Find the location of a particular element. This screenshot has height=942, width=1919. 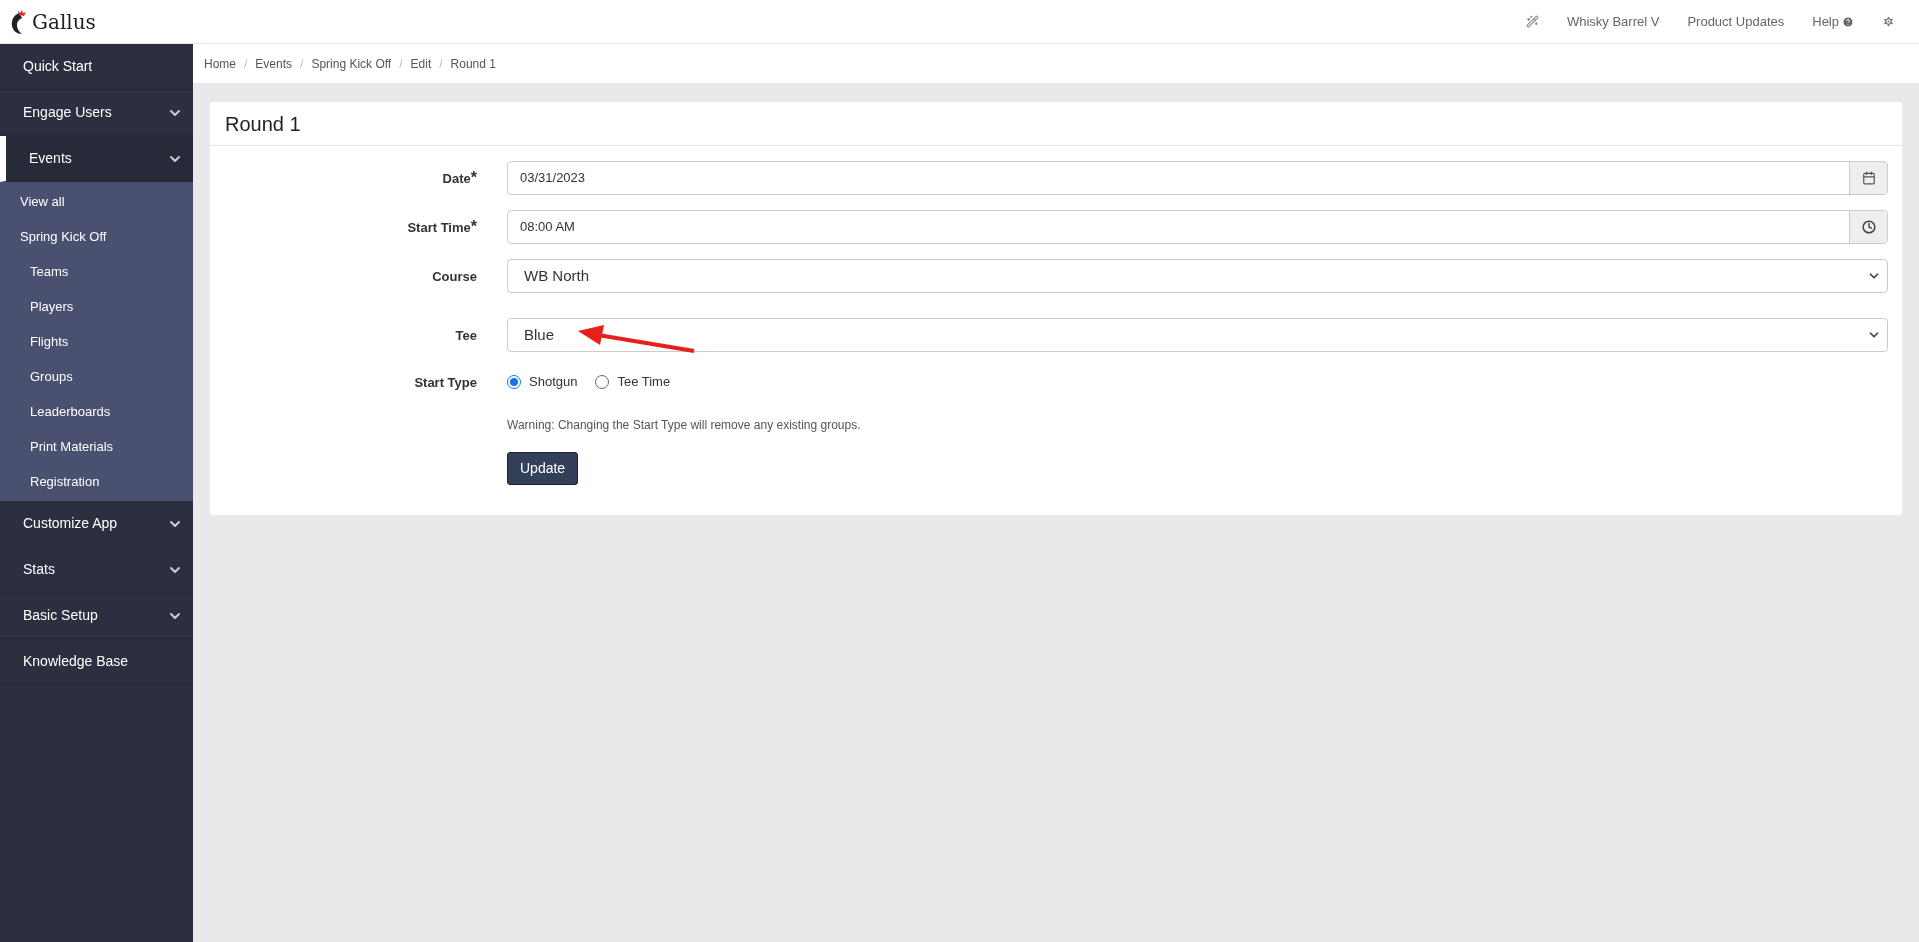

sidebar-subitem: Registration is located at coordinates (96, 481).